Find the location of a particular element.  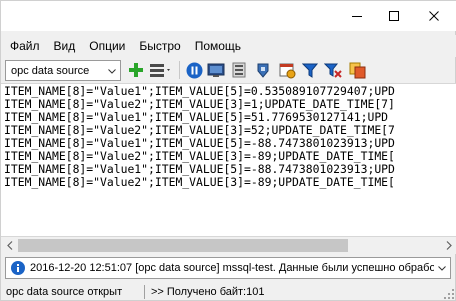

title-bar is located at coordinates (228, 16).